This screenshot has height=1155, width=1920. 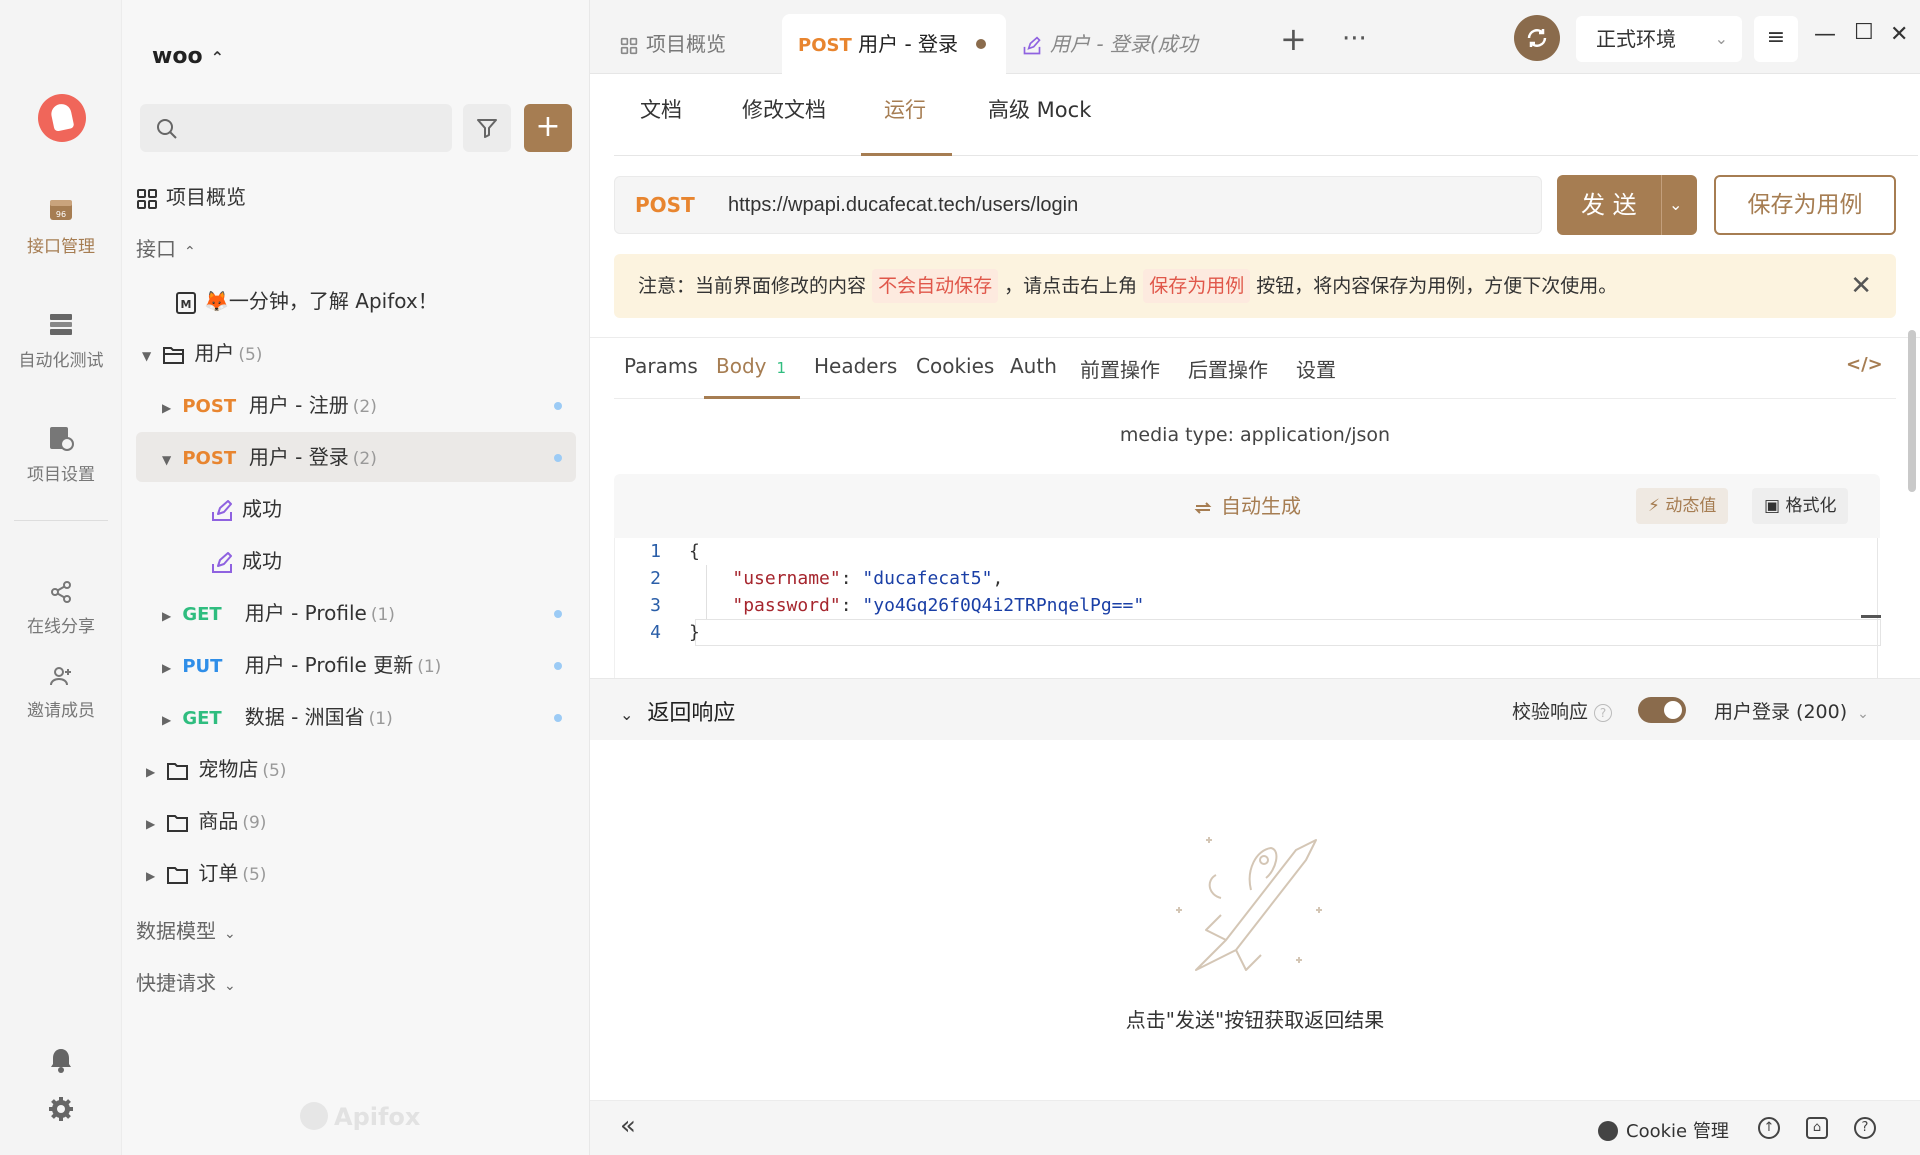 I want to click on search-input, so click(x=296, y=128).